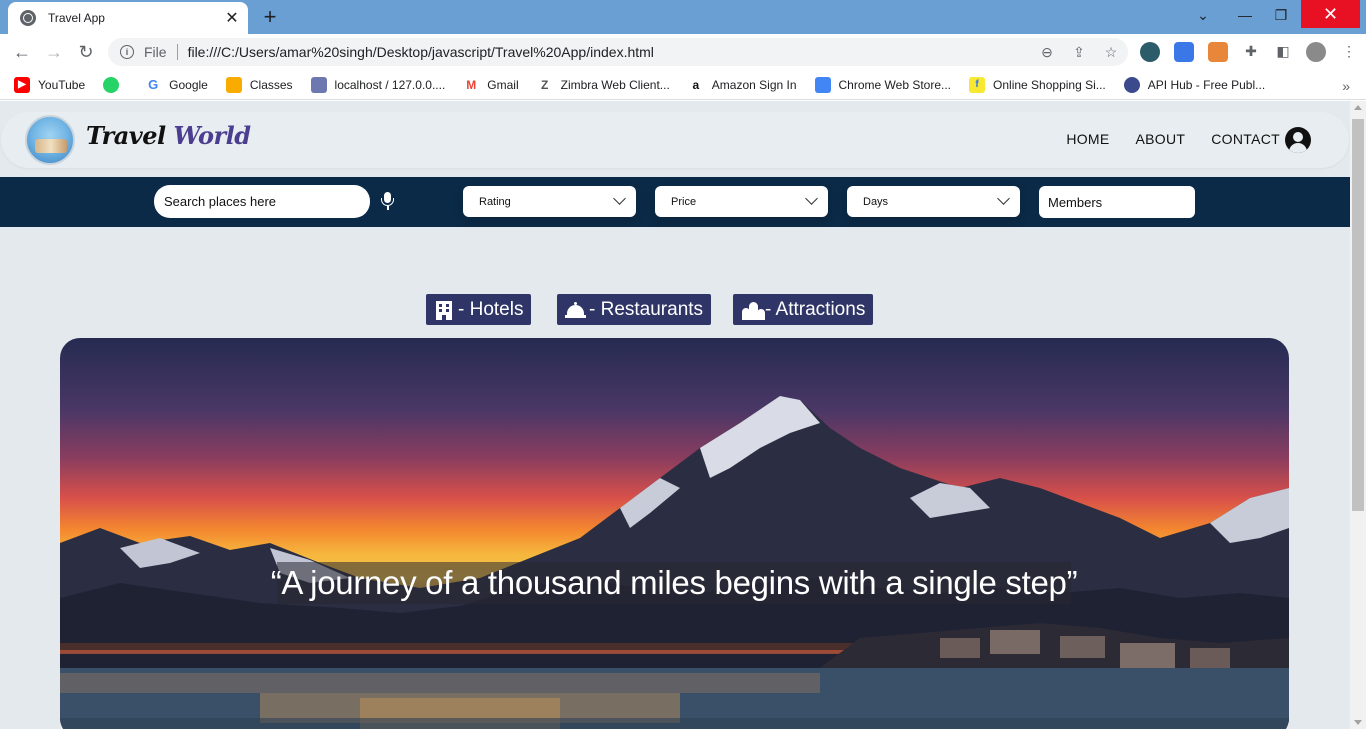 This screenshot has height=729, width=1366. Describe the element at coordinates (54, 52) in the screenshot. I see `forward-icon: →` at that location.